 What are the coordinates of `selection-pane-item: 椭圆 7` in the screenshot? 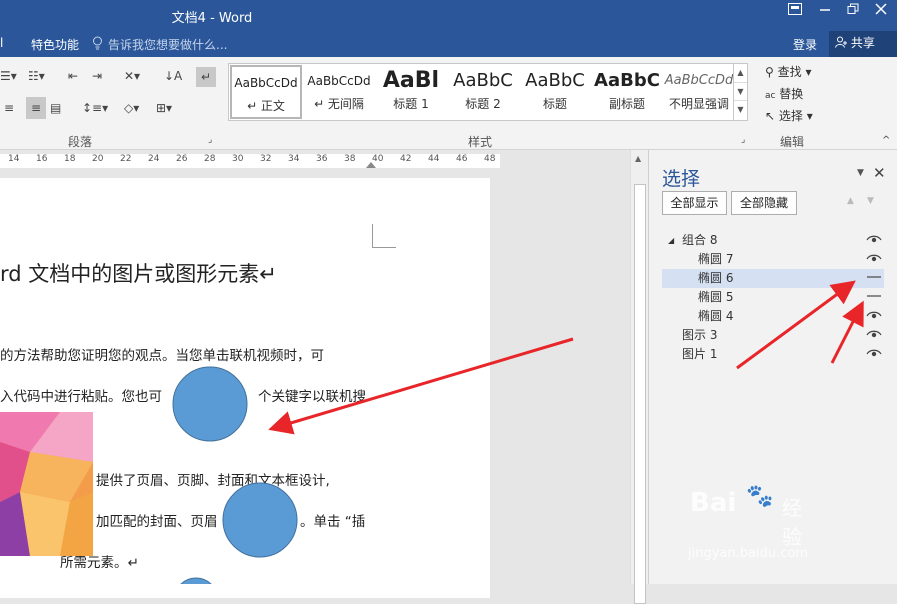 It's located at (773, 259).